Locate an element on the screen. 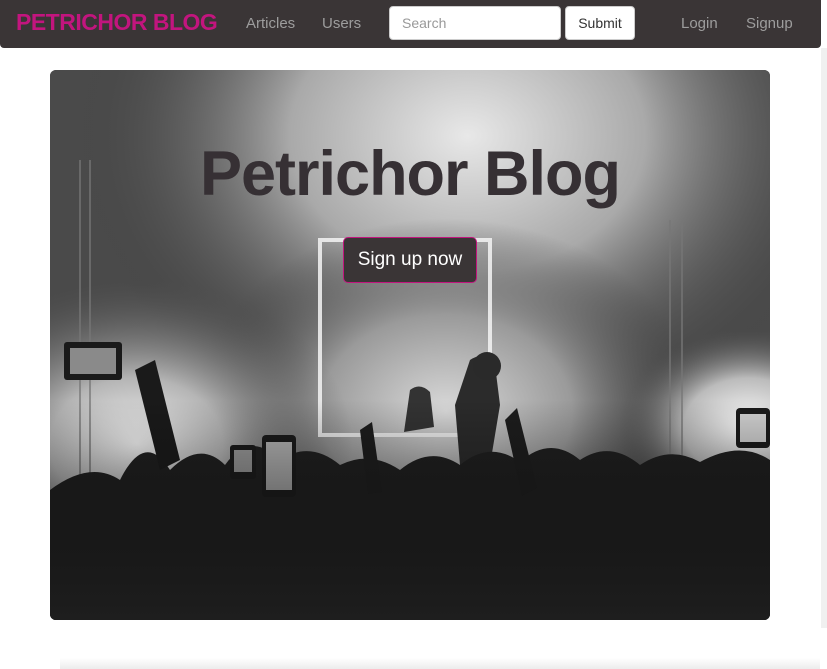 The width and height of the screenshot is (827, 669). sign-up-button: Sign up now is located at coordinates (410, 260).